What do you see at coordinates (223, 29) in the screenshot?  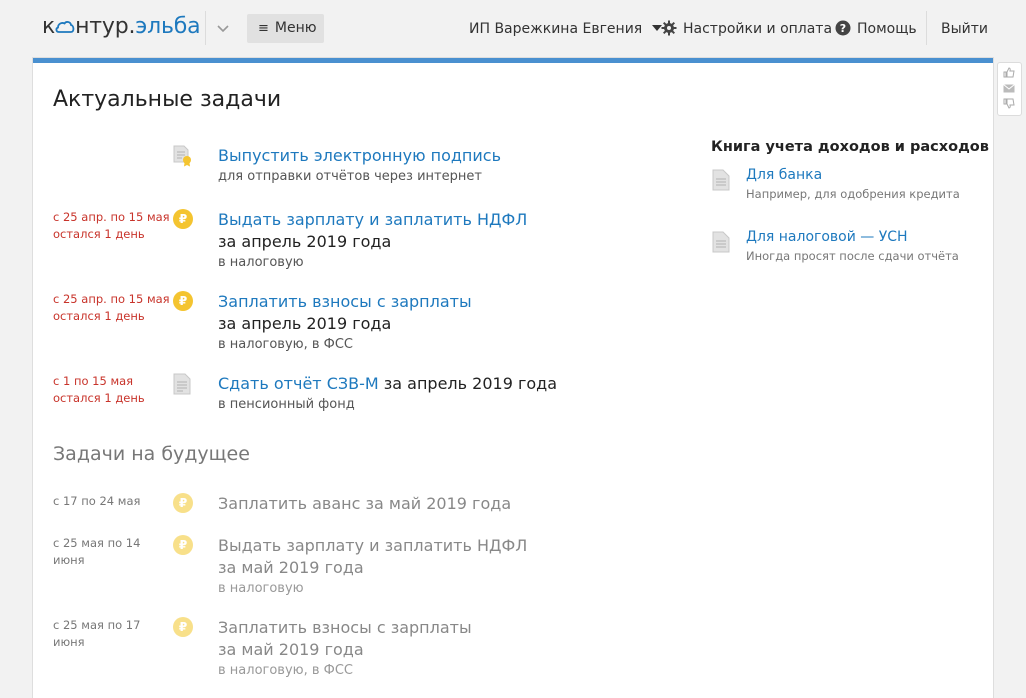 I see `chevron-down-icon` at bounding box center [223, 29].